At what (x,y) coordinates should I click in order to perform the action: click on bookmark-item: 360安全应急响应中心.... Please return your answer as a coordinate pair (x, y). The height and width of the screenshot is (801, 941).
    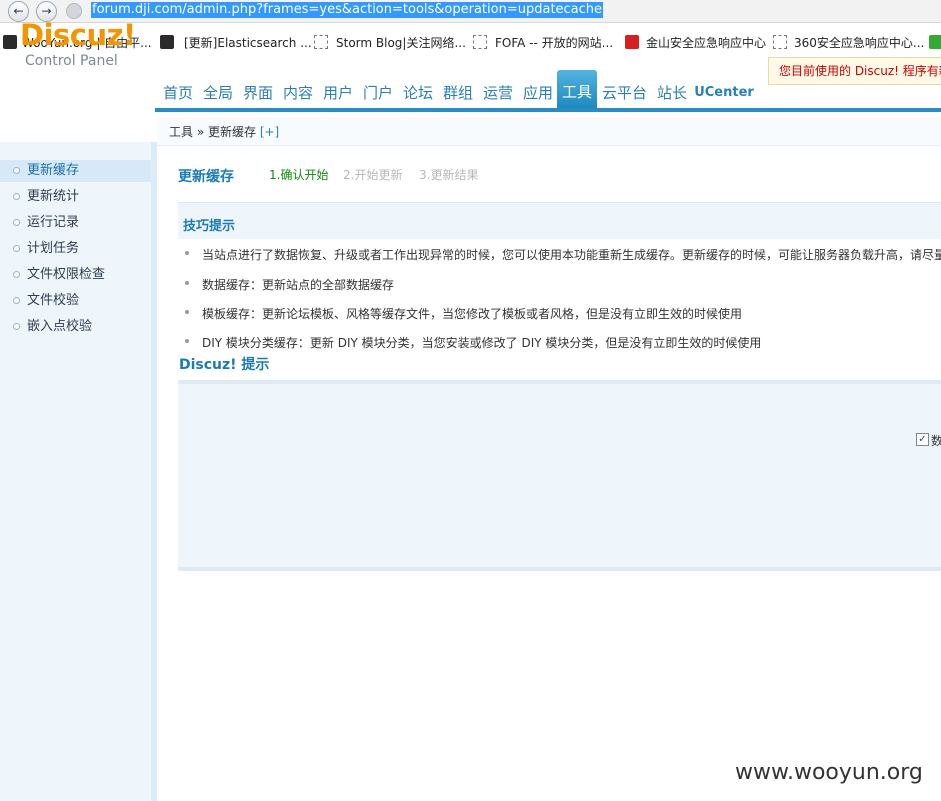
    Looking at the image, I should click on (859, 43).